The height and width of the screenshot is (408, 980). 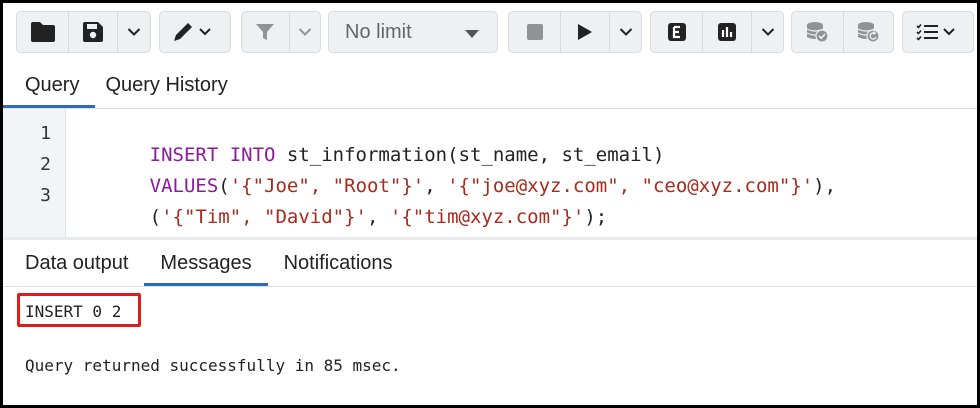 I want to click on bar-chart-icon, so click(x=727, y=32).